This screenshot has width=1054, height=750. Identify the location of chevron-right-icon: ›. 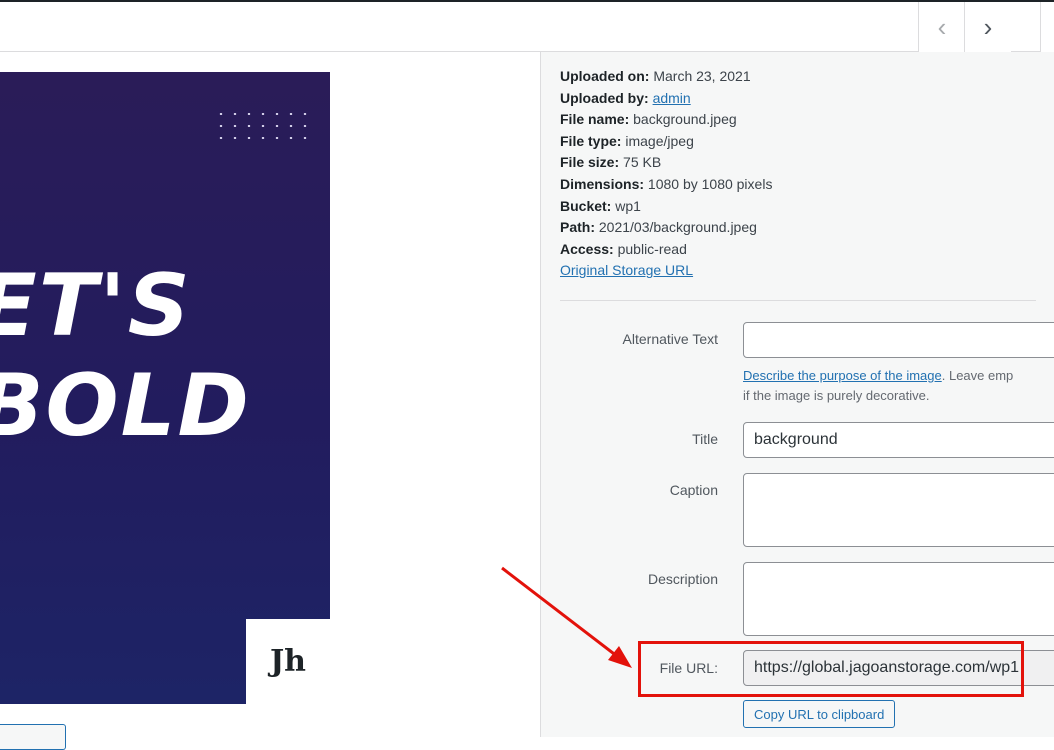
(988, 26).